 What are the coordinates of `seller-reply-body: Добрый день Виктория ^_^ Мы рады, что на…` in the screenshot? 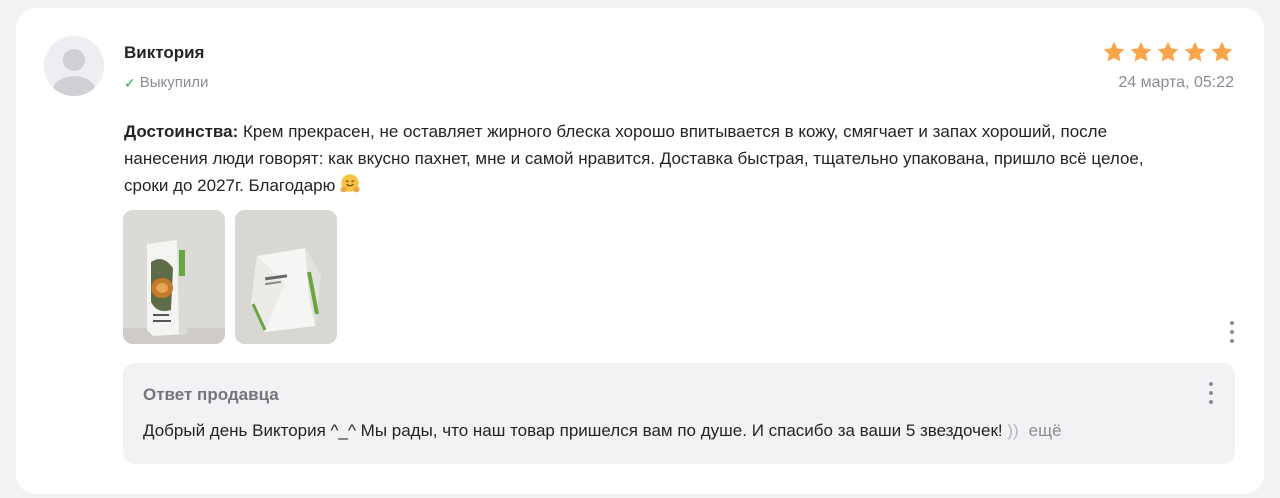 It's located at (575, 430).